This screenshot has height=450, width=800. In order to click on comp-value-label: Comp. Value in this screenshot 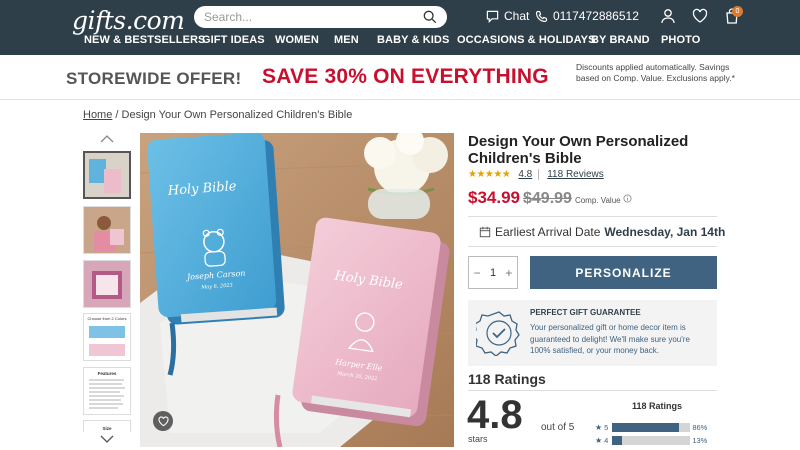, I will do `click(597, 200)`.